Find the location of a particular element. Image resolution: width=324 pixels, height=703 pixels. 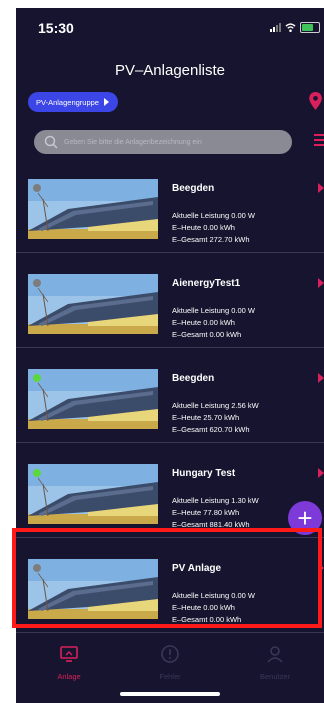

filter-menu-icon is located at coordinates (319, 141).